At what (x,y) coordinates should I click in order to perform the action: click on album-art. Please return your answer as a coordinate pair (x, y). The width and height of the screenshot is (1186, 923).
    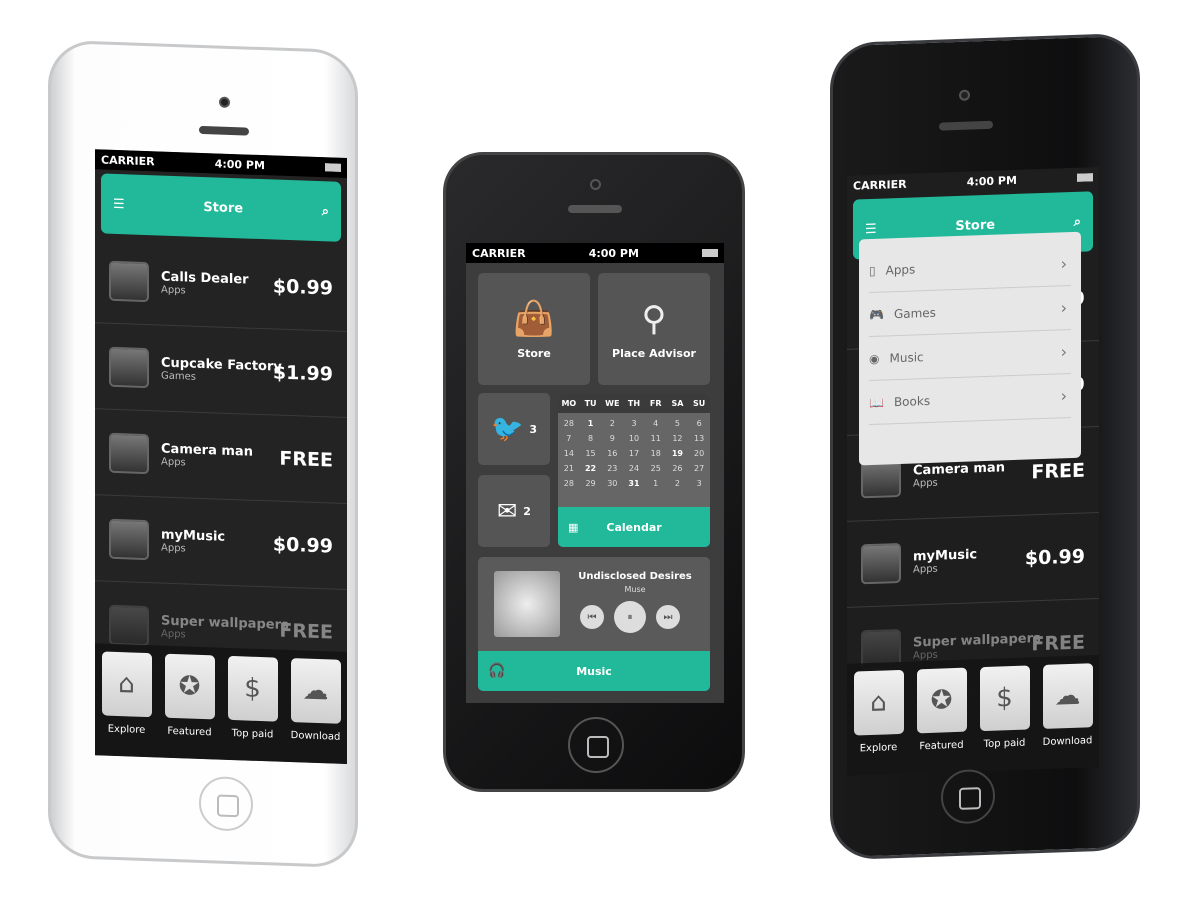
    Looking at the image, I should click on (527, 604).